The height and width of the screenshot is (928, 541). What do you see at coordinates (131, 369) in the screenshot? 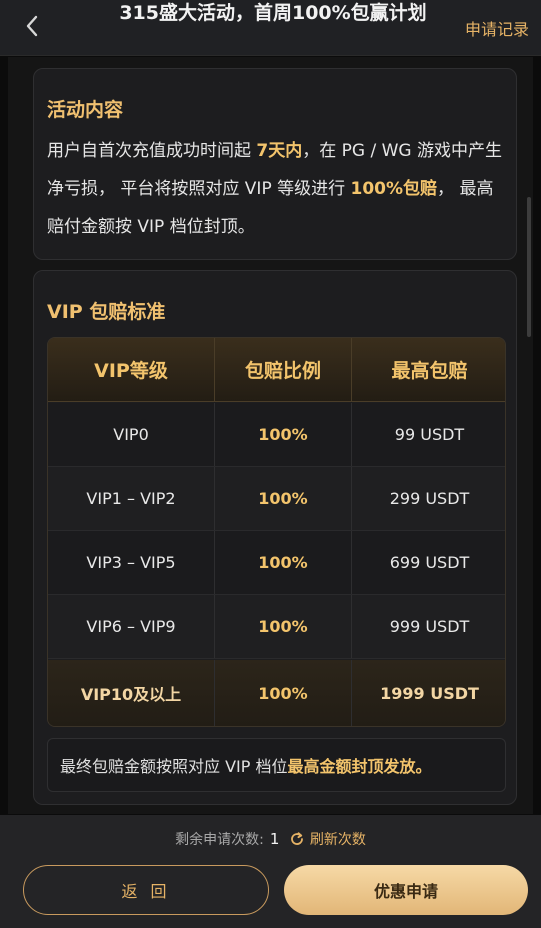
I see `header-vip-level: VIP等级` at bounding box center [131, 369].